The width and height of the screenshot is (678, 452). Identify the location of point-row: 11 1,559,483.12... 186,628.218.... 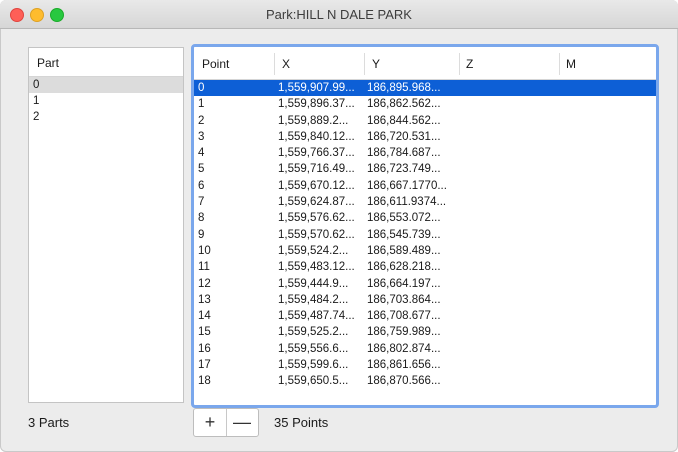
(425, 267).